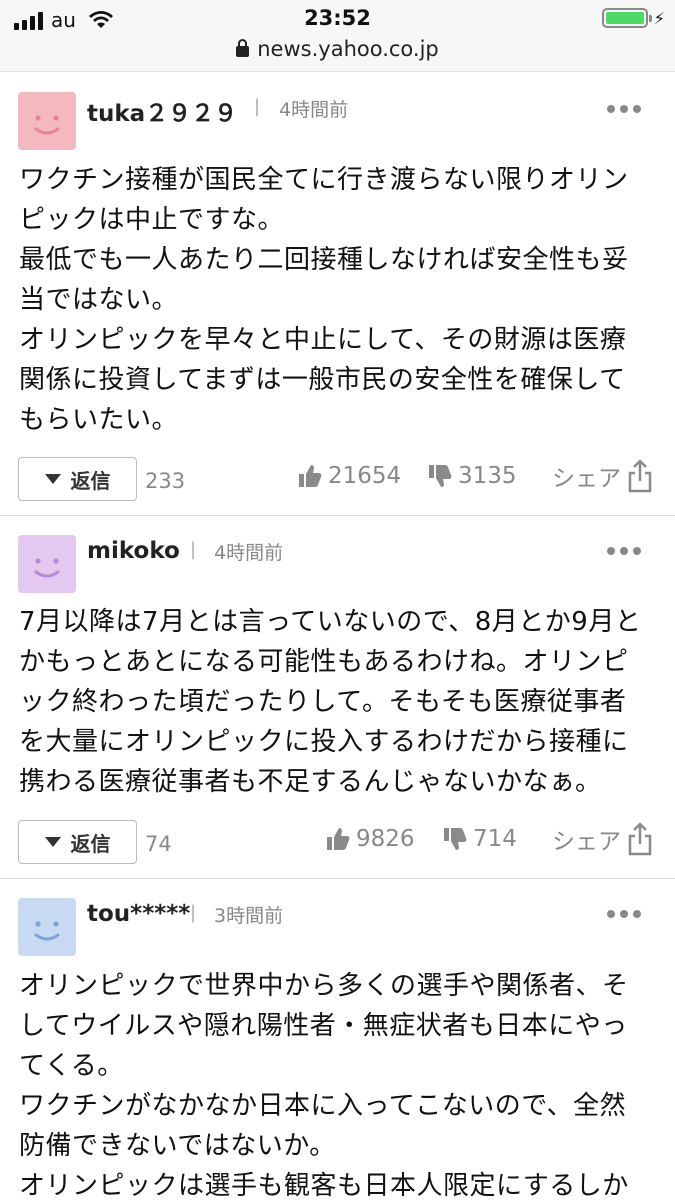 The image size is (675, 1200). Describe the element at coordinates (243, 48) in the screenshot. I see `lock-icon` at that location.